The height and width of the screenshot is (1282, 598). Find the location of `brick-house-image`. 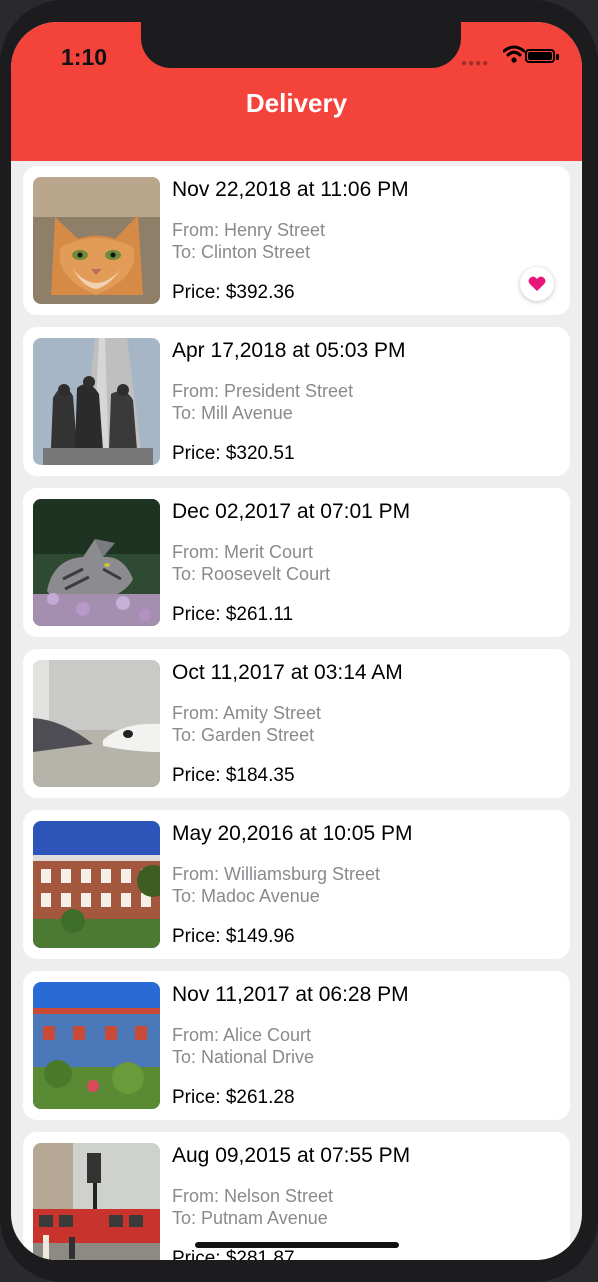

brick-house-image is located at coordinates (96, 884).